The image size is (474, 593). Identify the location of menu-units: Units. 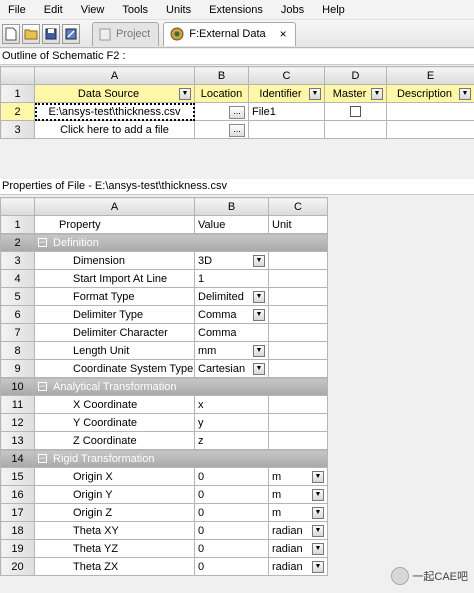
(179, 10).